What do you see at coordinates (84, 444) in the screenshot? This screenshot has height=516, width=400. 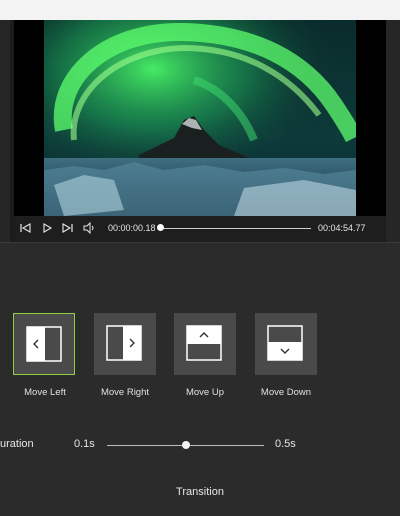 I see `duration-min-label: 0.1s` at bounding box center [84, 444].